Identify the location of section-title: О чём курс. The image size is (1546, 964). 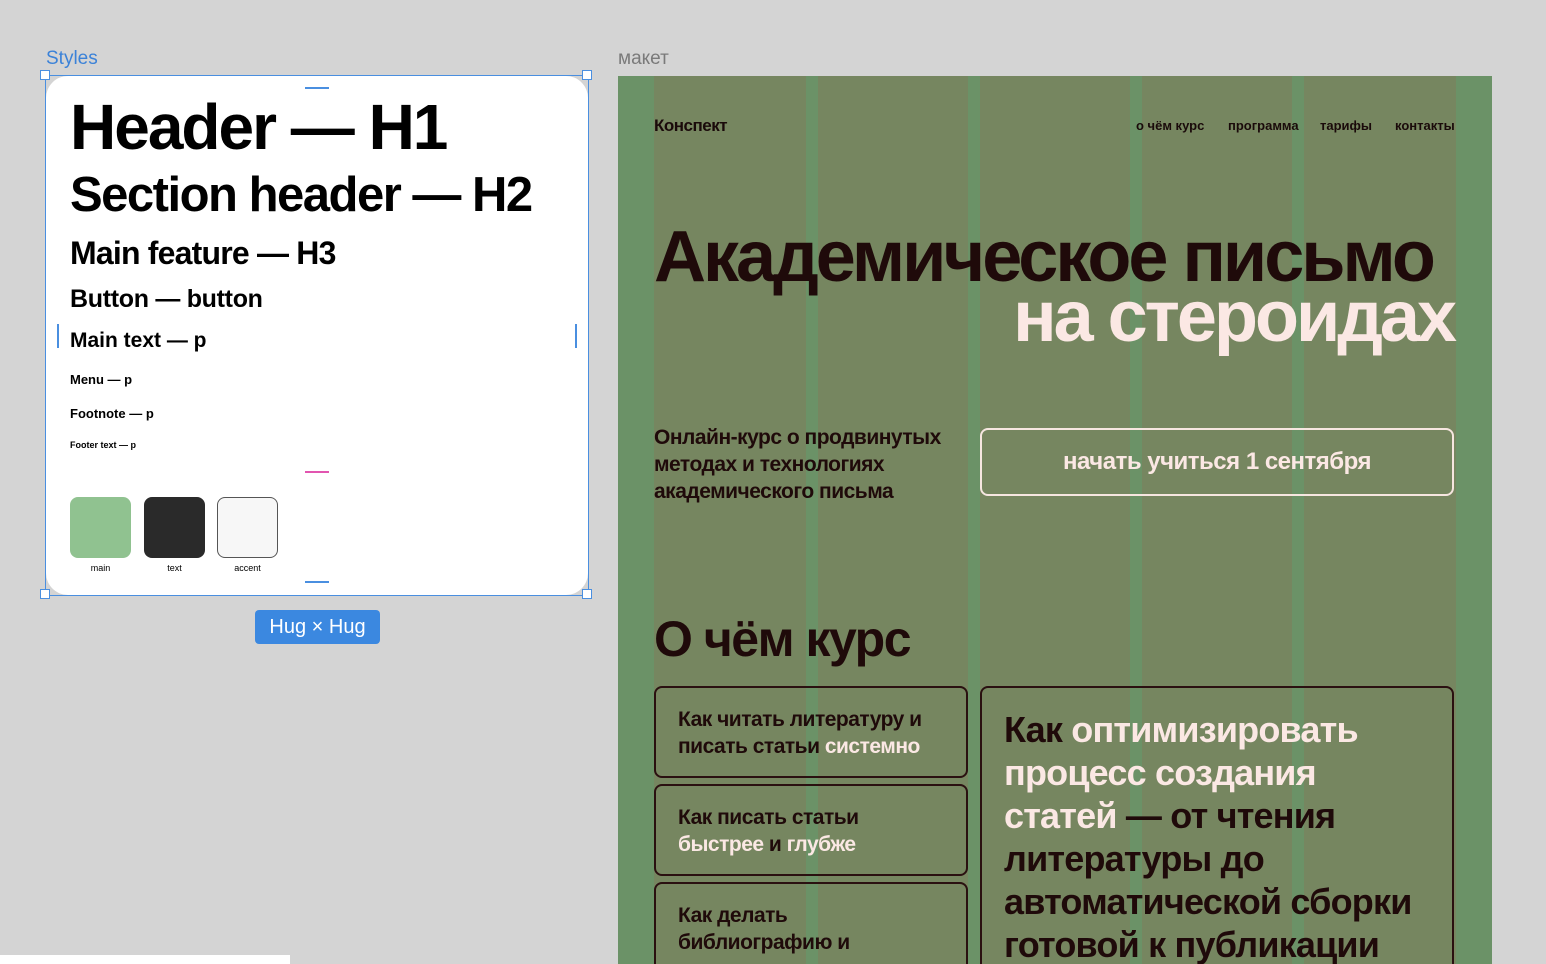
(783, 639).